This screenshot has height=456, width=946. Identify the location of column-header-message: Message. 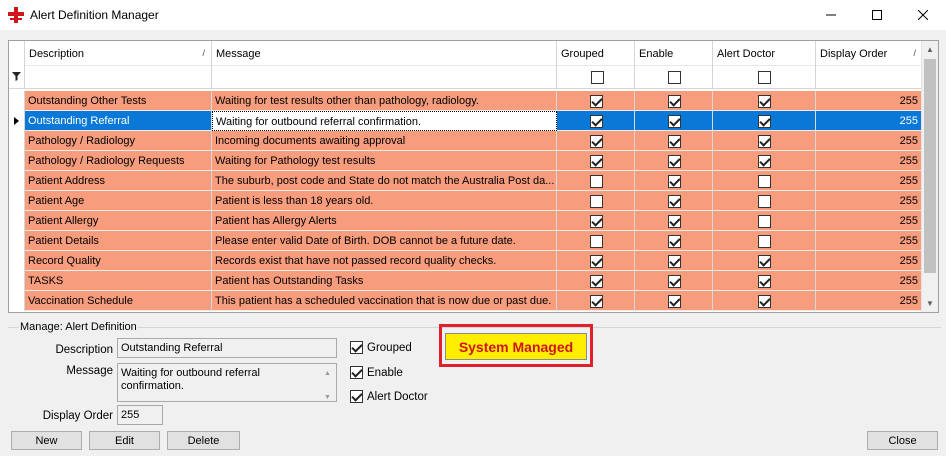
(384, 65).